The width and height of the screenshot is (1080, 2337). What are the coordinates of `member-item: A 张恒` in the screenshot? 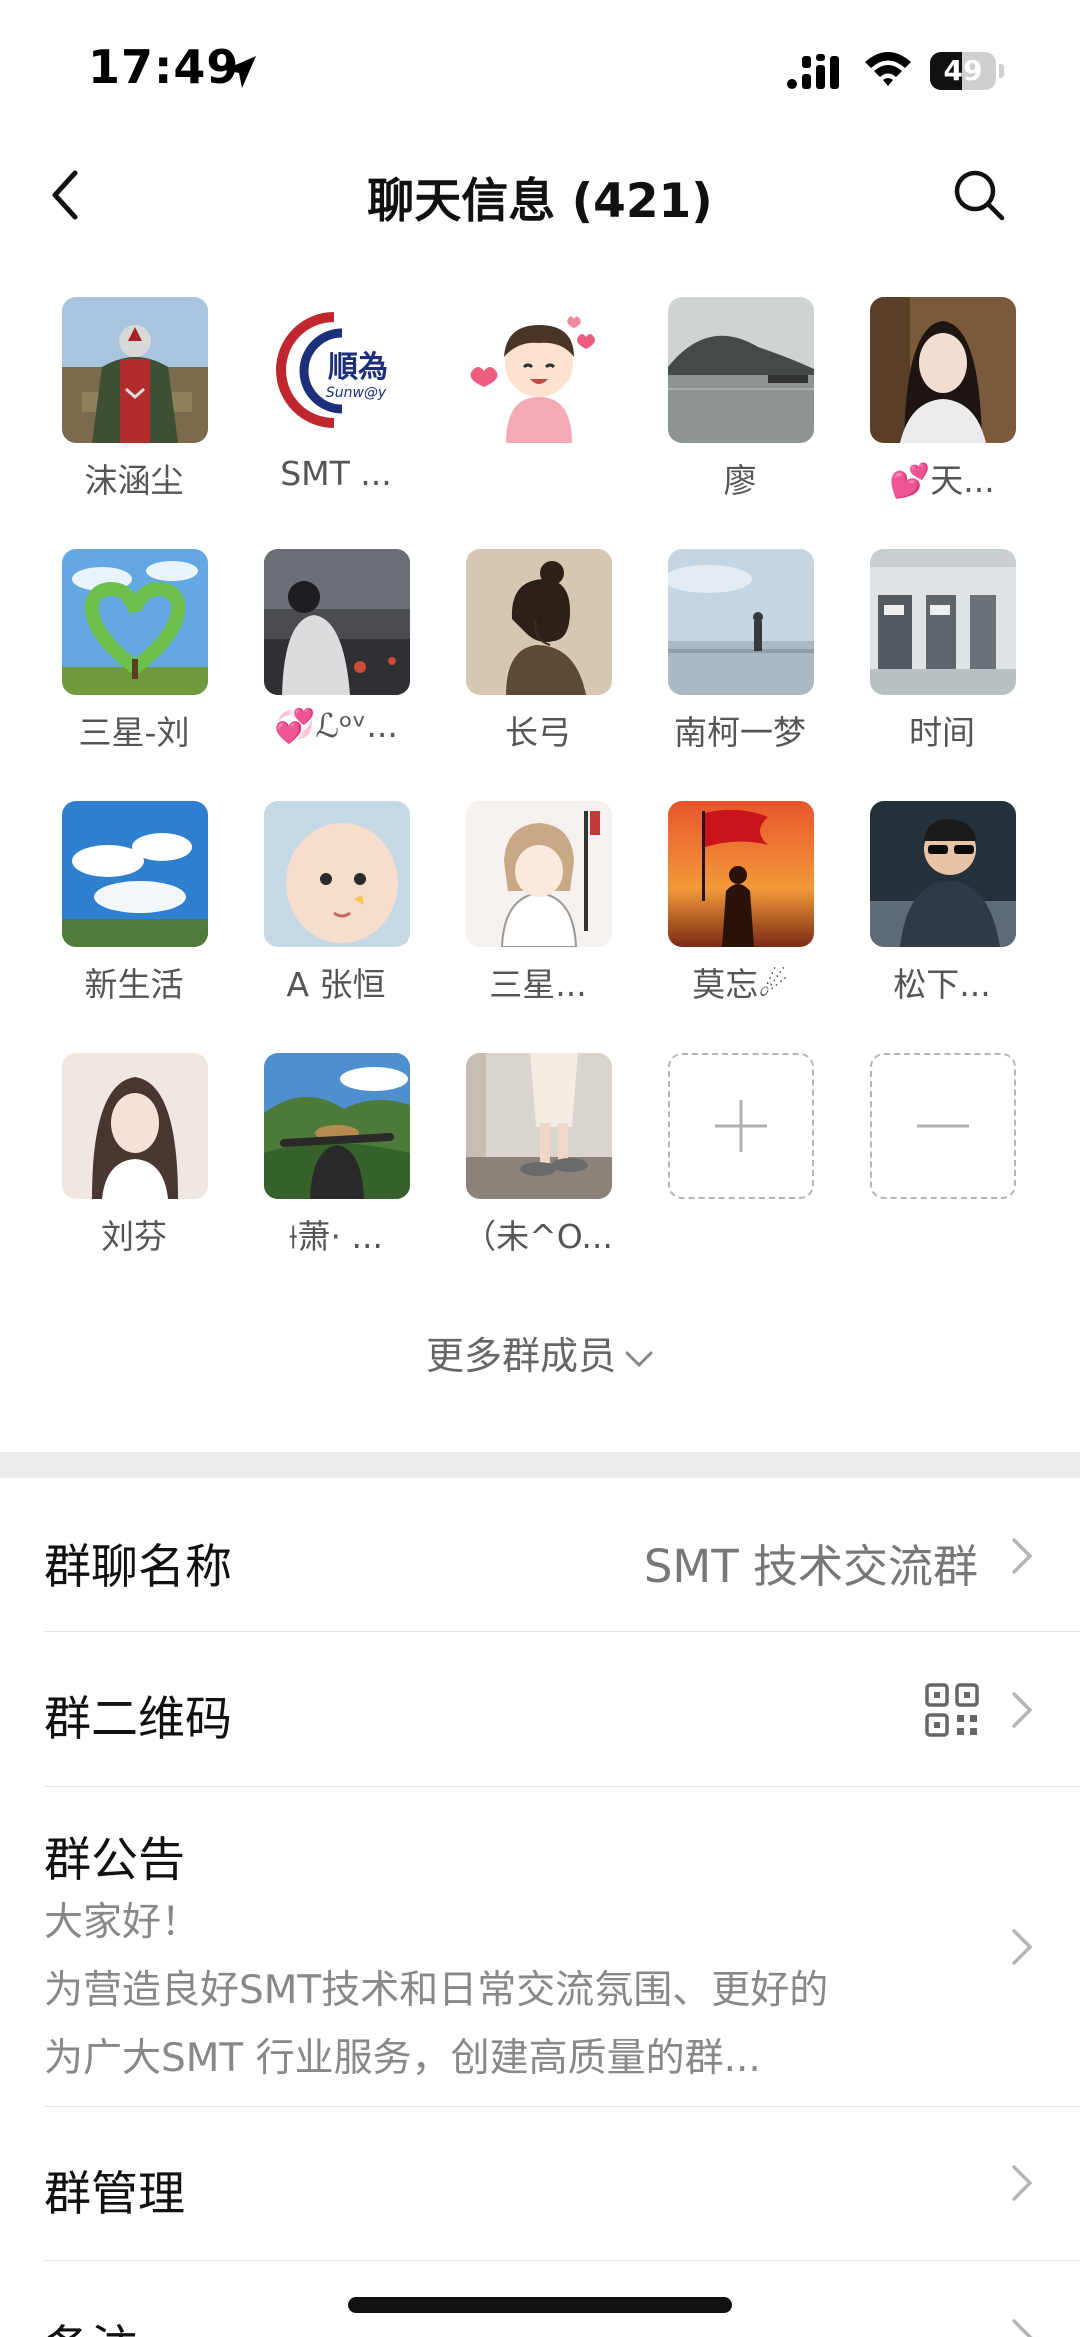 It's located at (336, 906).